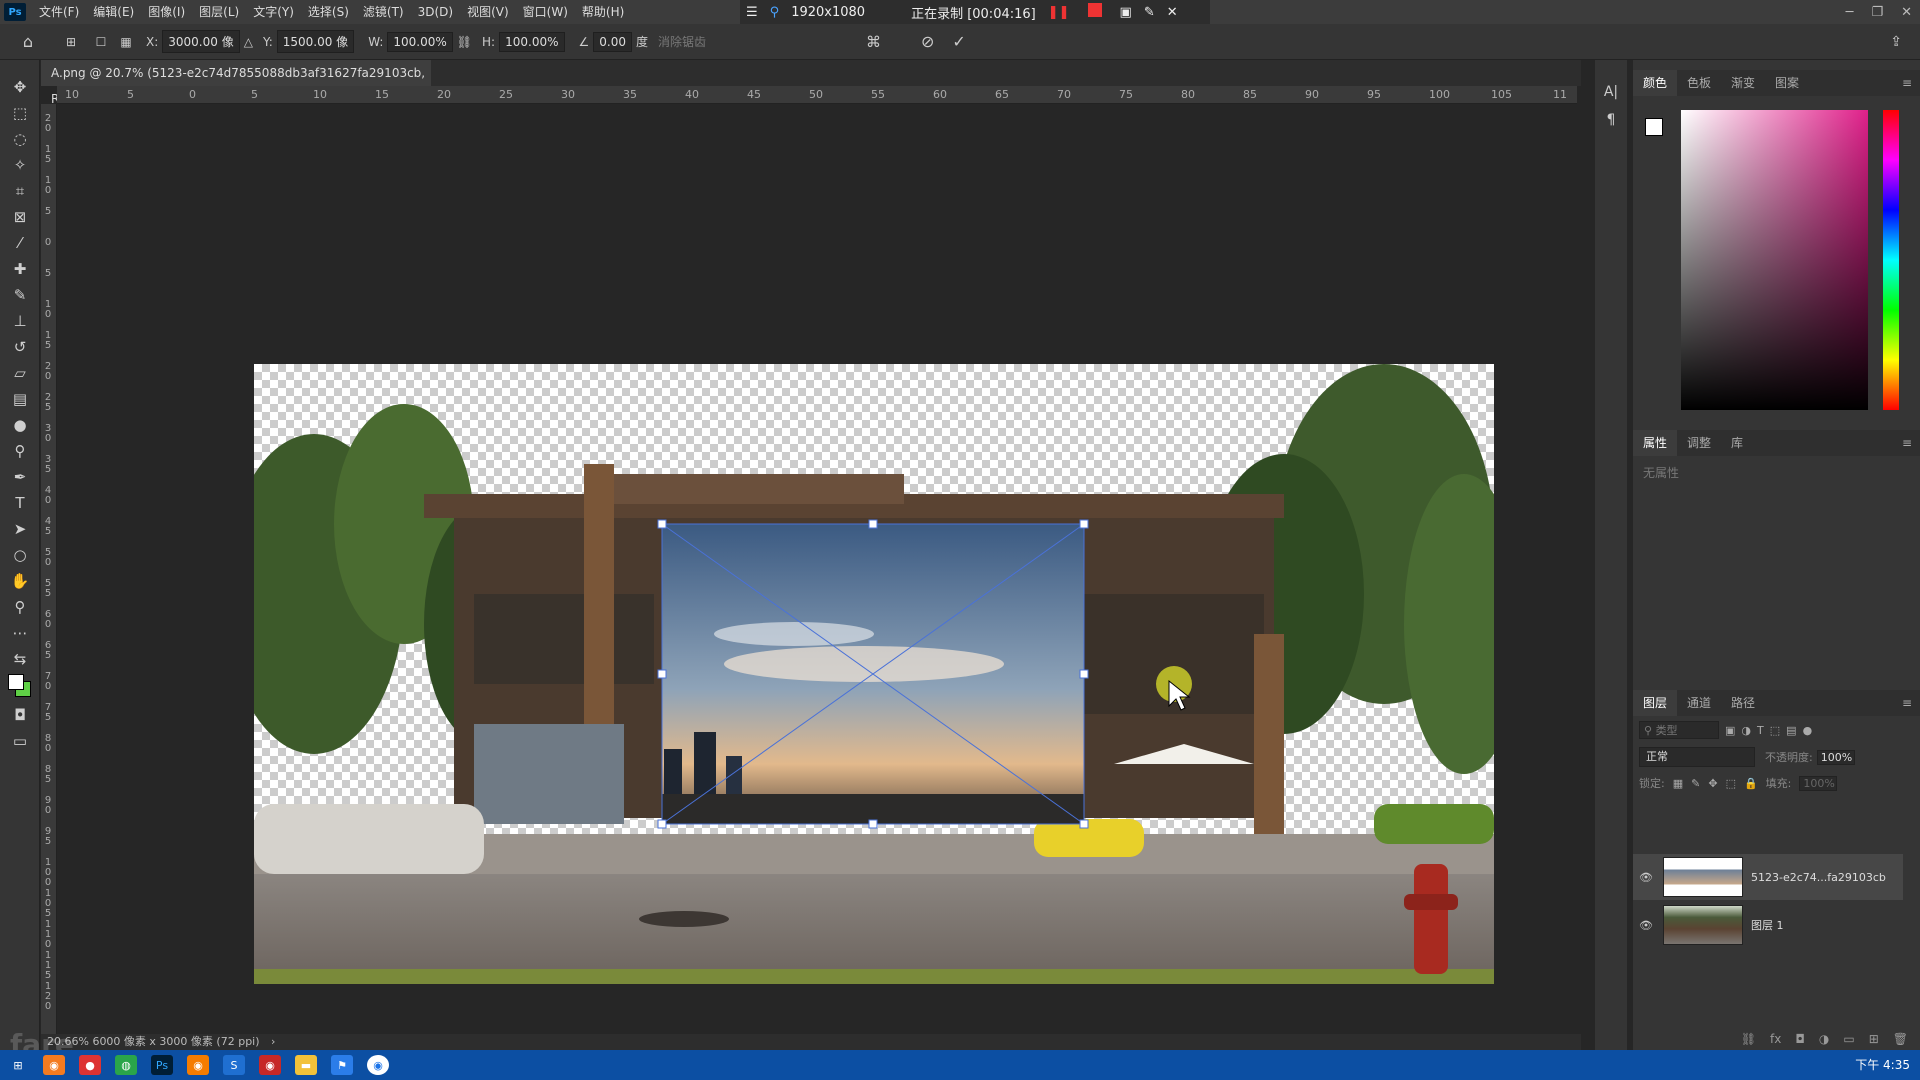 Image resolution: width=1920 pixels, height=1080 pixels. I want to click on checkbox-icon: ☐, so click(101, 42).